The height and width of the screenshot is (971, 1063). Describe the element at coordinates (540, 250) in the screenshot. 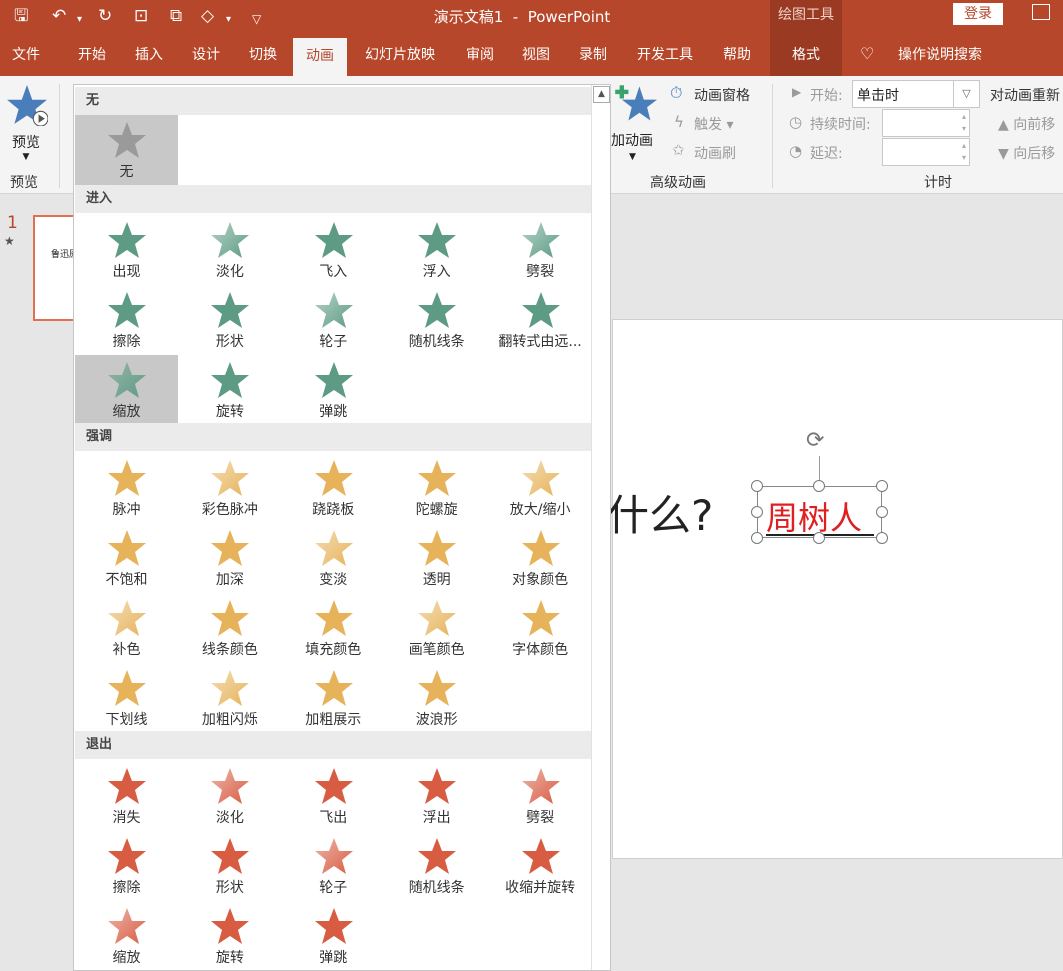

I see `gallery-item-entrance-4: 劈裂` at that location.